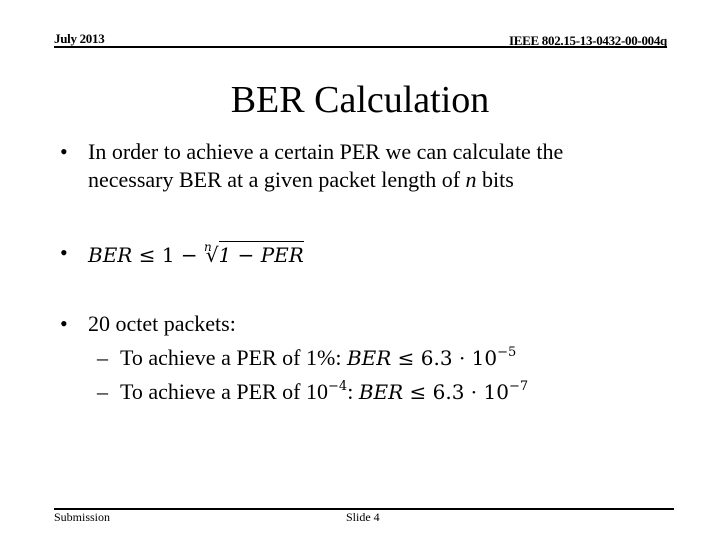  Describe the element at coordinates (233, 357) in the screenshot. I see `sub-bullet-1-text: To achieve a PER of 1%:` at that location.